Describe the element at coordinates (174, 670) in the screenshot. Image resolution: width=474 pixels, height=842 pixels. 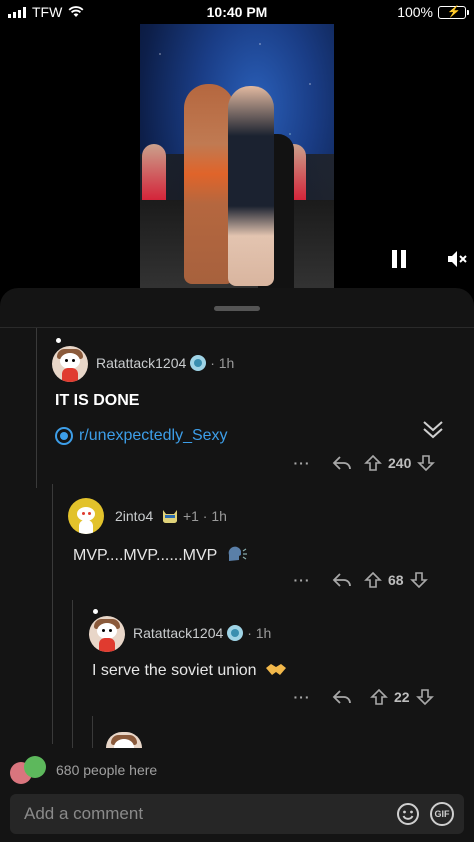
I see `comment-text-content: I serve the soviet union` at that location.